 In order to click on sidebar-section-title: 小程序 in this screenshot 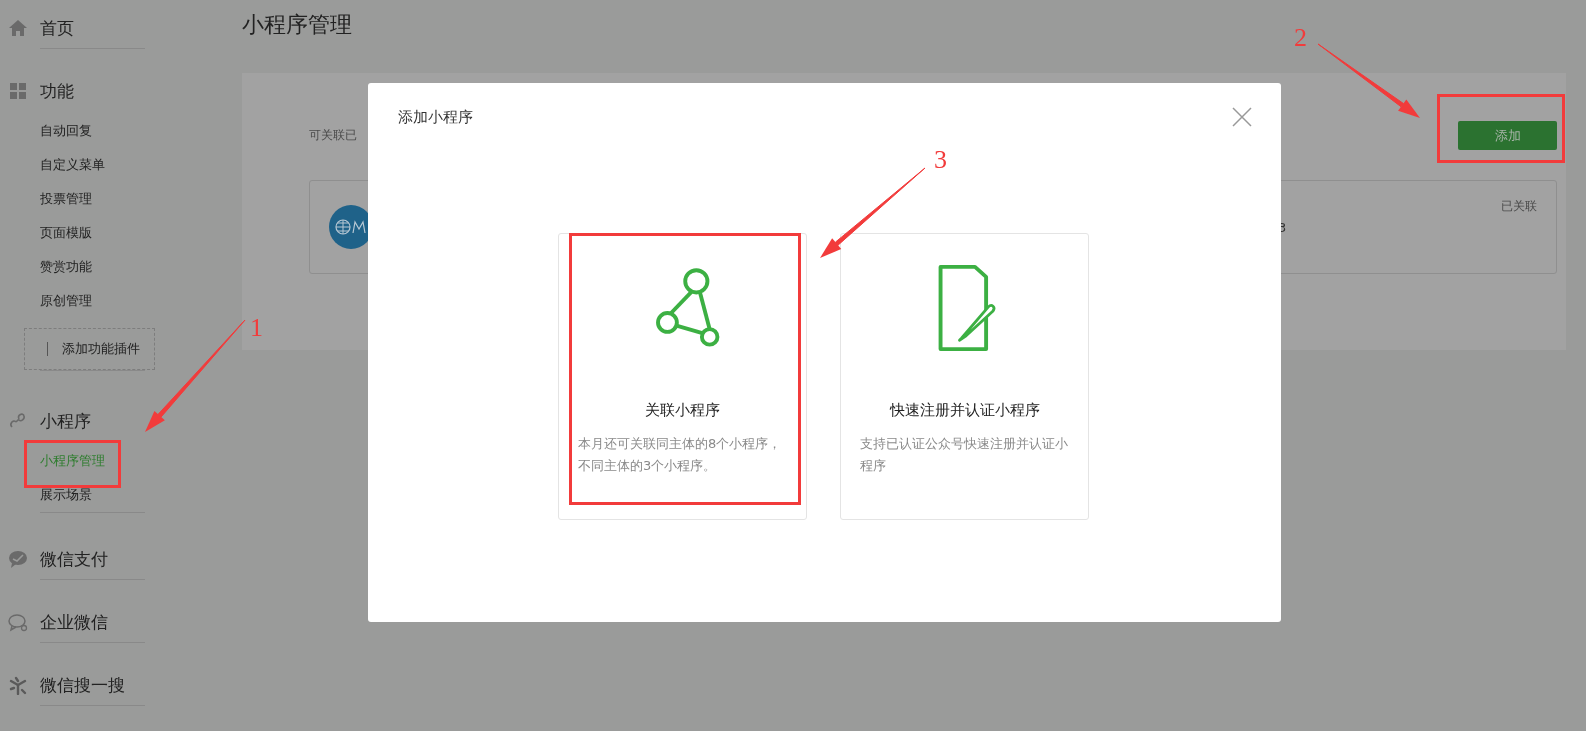, I will do `click(65, 421)`.